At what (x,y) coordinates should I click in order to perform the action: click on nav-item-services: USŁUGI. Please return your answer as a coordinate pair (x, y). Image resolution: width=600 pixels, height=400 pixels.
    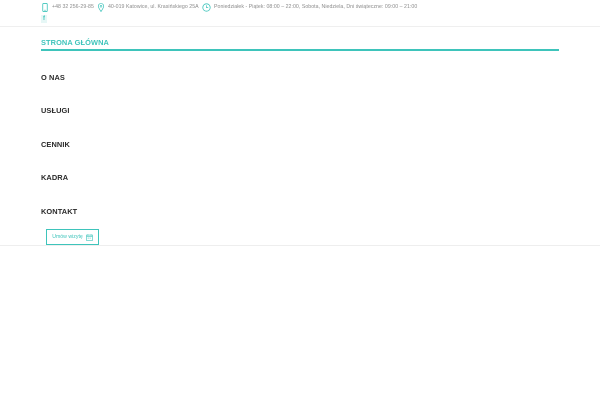
    Looking at the image, I should click on (55, 110).